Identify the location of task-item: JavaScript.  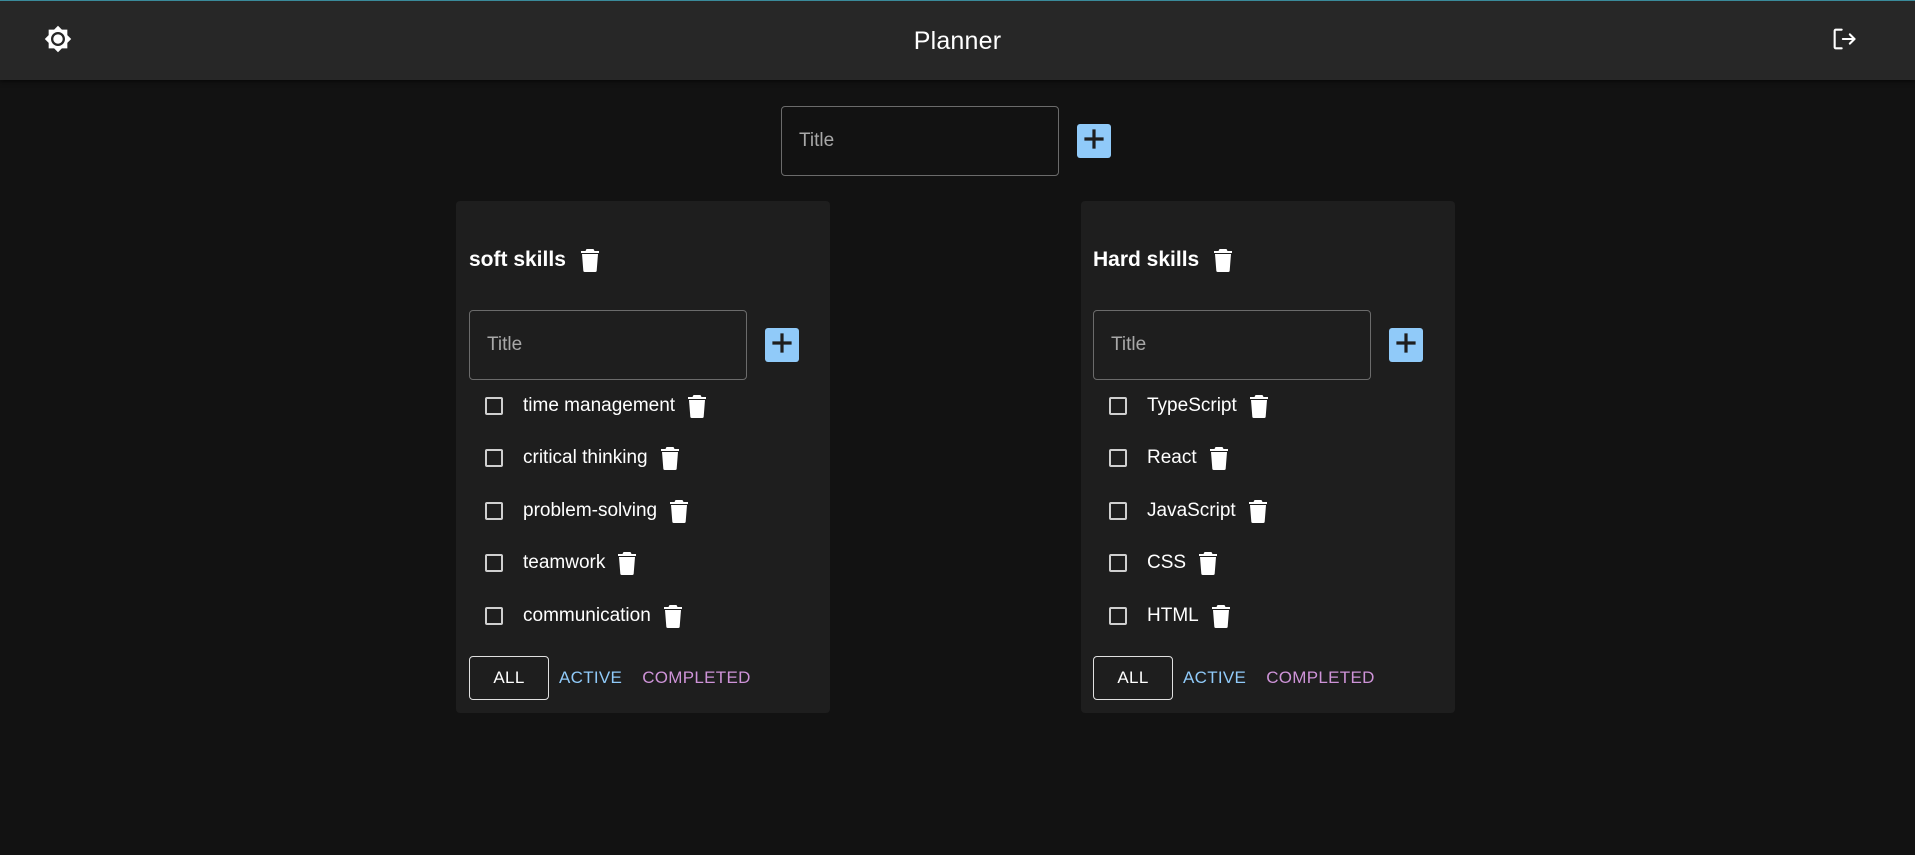
(1189, 511).